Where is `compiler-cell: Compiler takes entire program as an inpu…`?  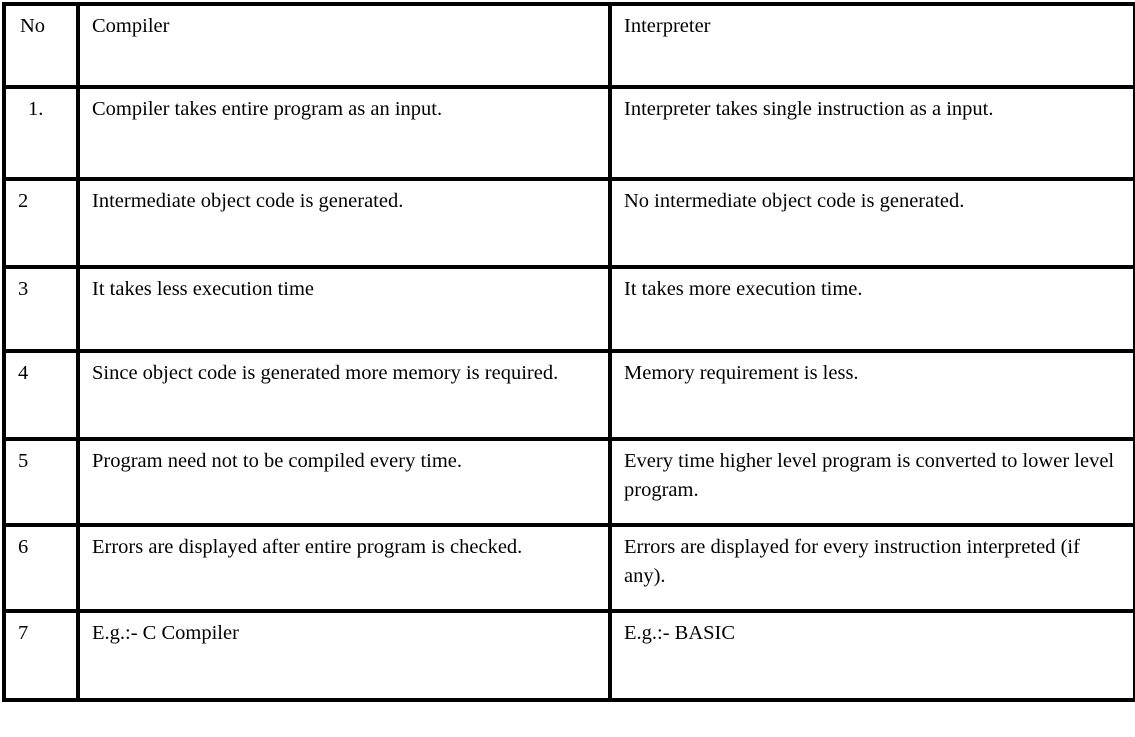 compiler-cell: Compiler takes entire program as an inpu… is located at coordinates (344, 133).